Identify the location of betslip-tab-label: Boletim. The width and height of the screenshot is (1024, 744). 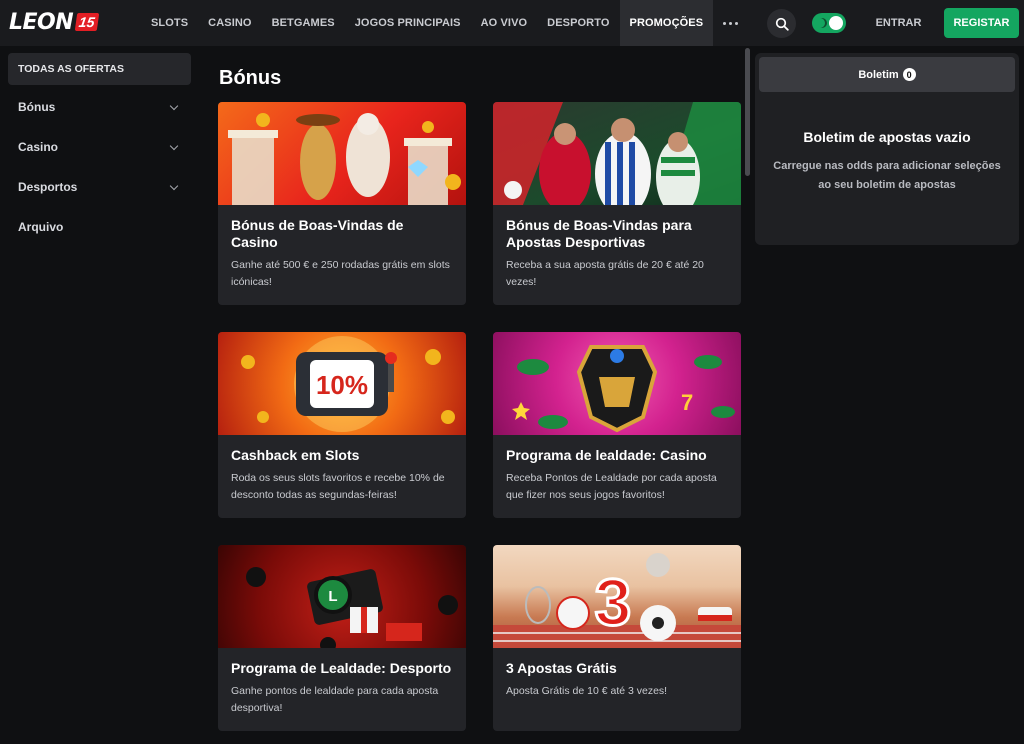
(878, 74).